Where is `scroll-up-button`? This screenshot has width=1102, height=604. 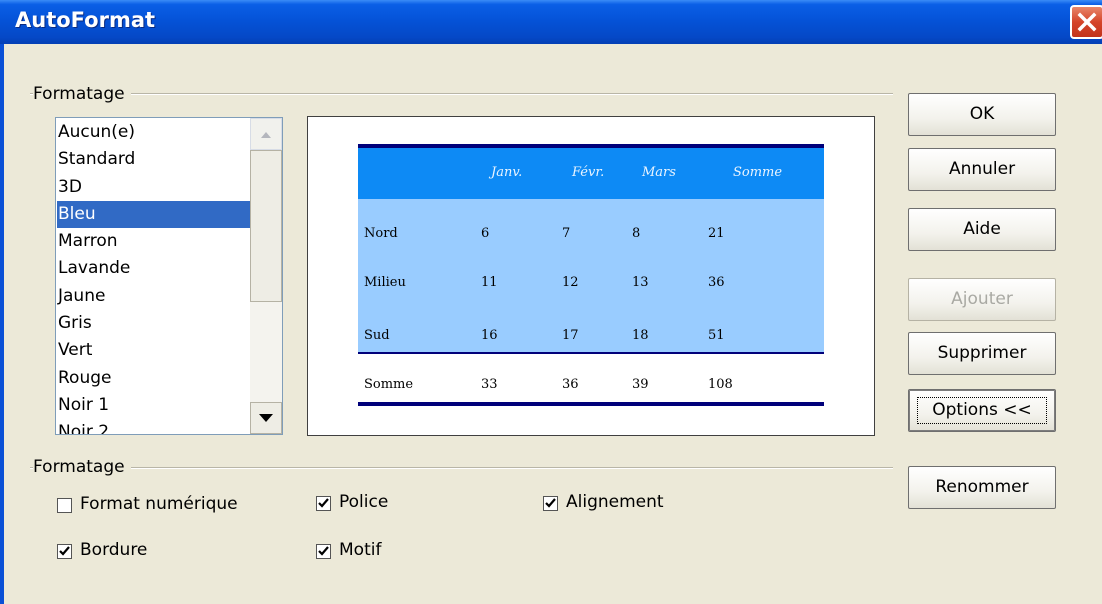 scroll-up-button is located at coordinates (266, 134).